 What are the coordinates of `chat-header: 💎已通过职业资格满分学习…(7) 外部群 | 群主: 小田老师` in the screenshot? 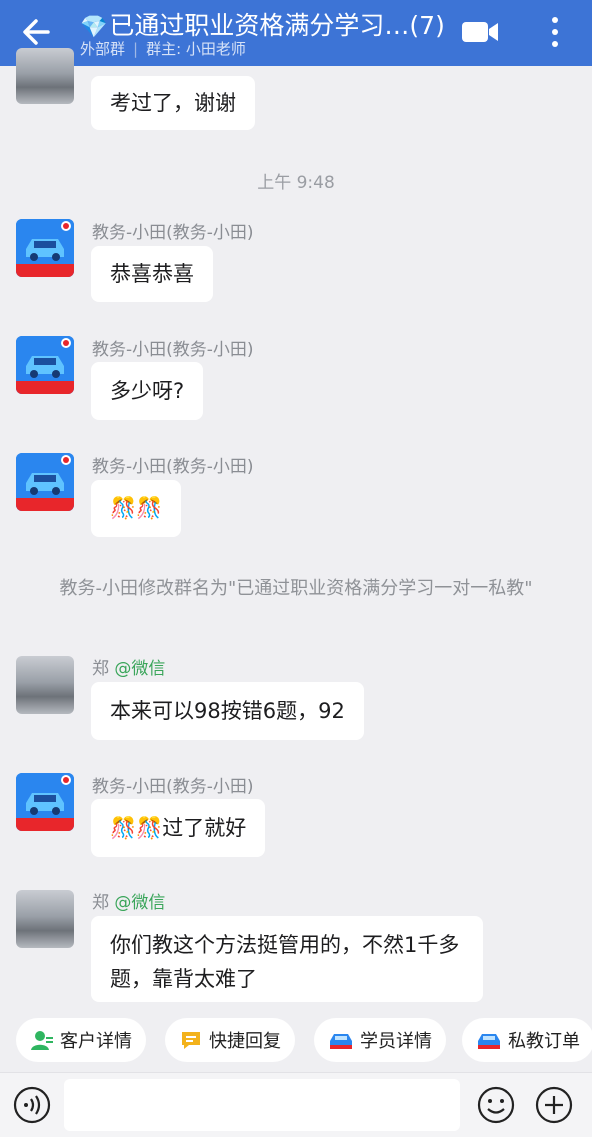 It's located at (296, 33).